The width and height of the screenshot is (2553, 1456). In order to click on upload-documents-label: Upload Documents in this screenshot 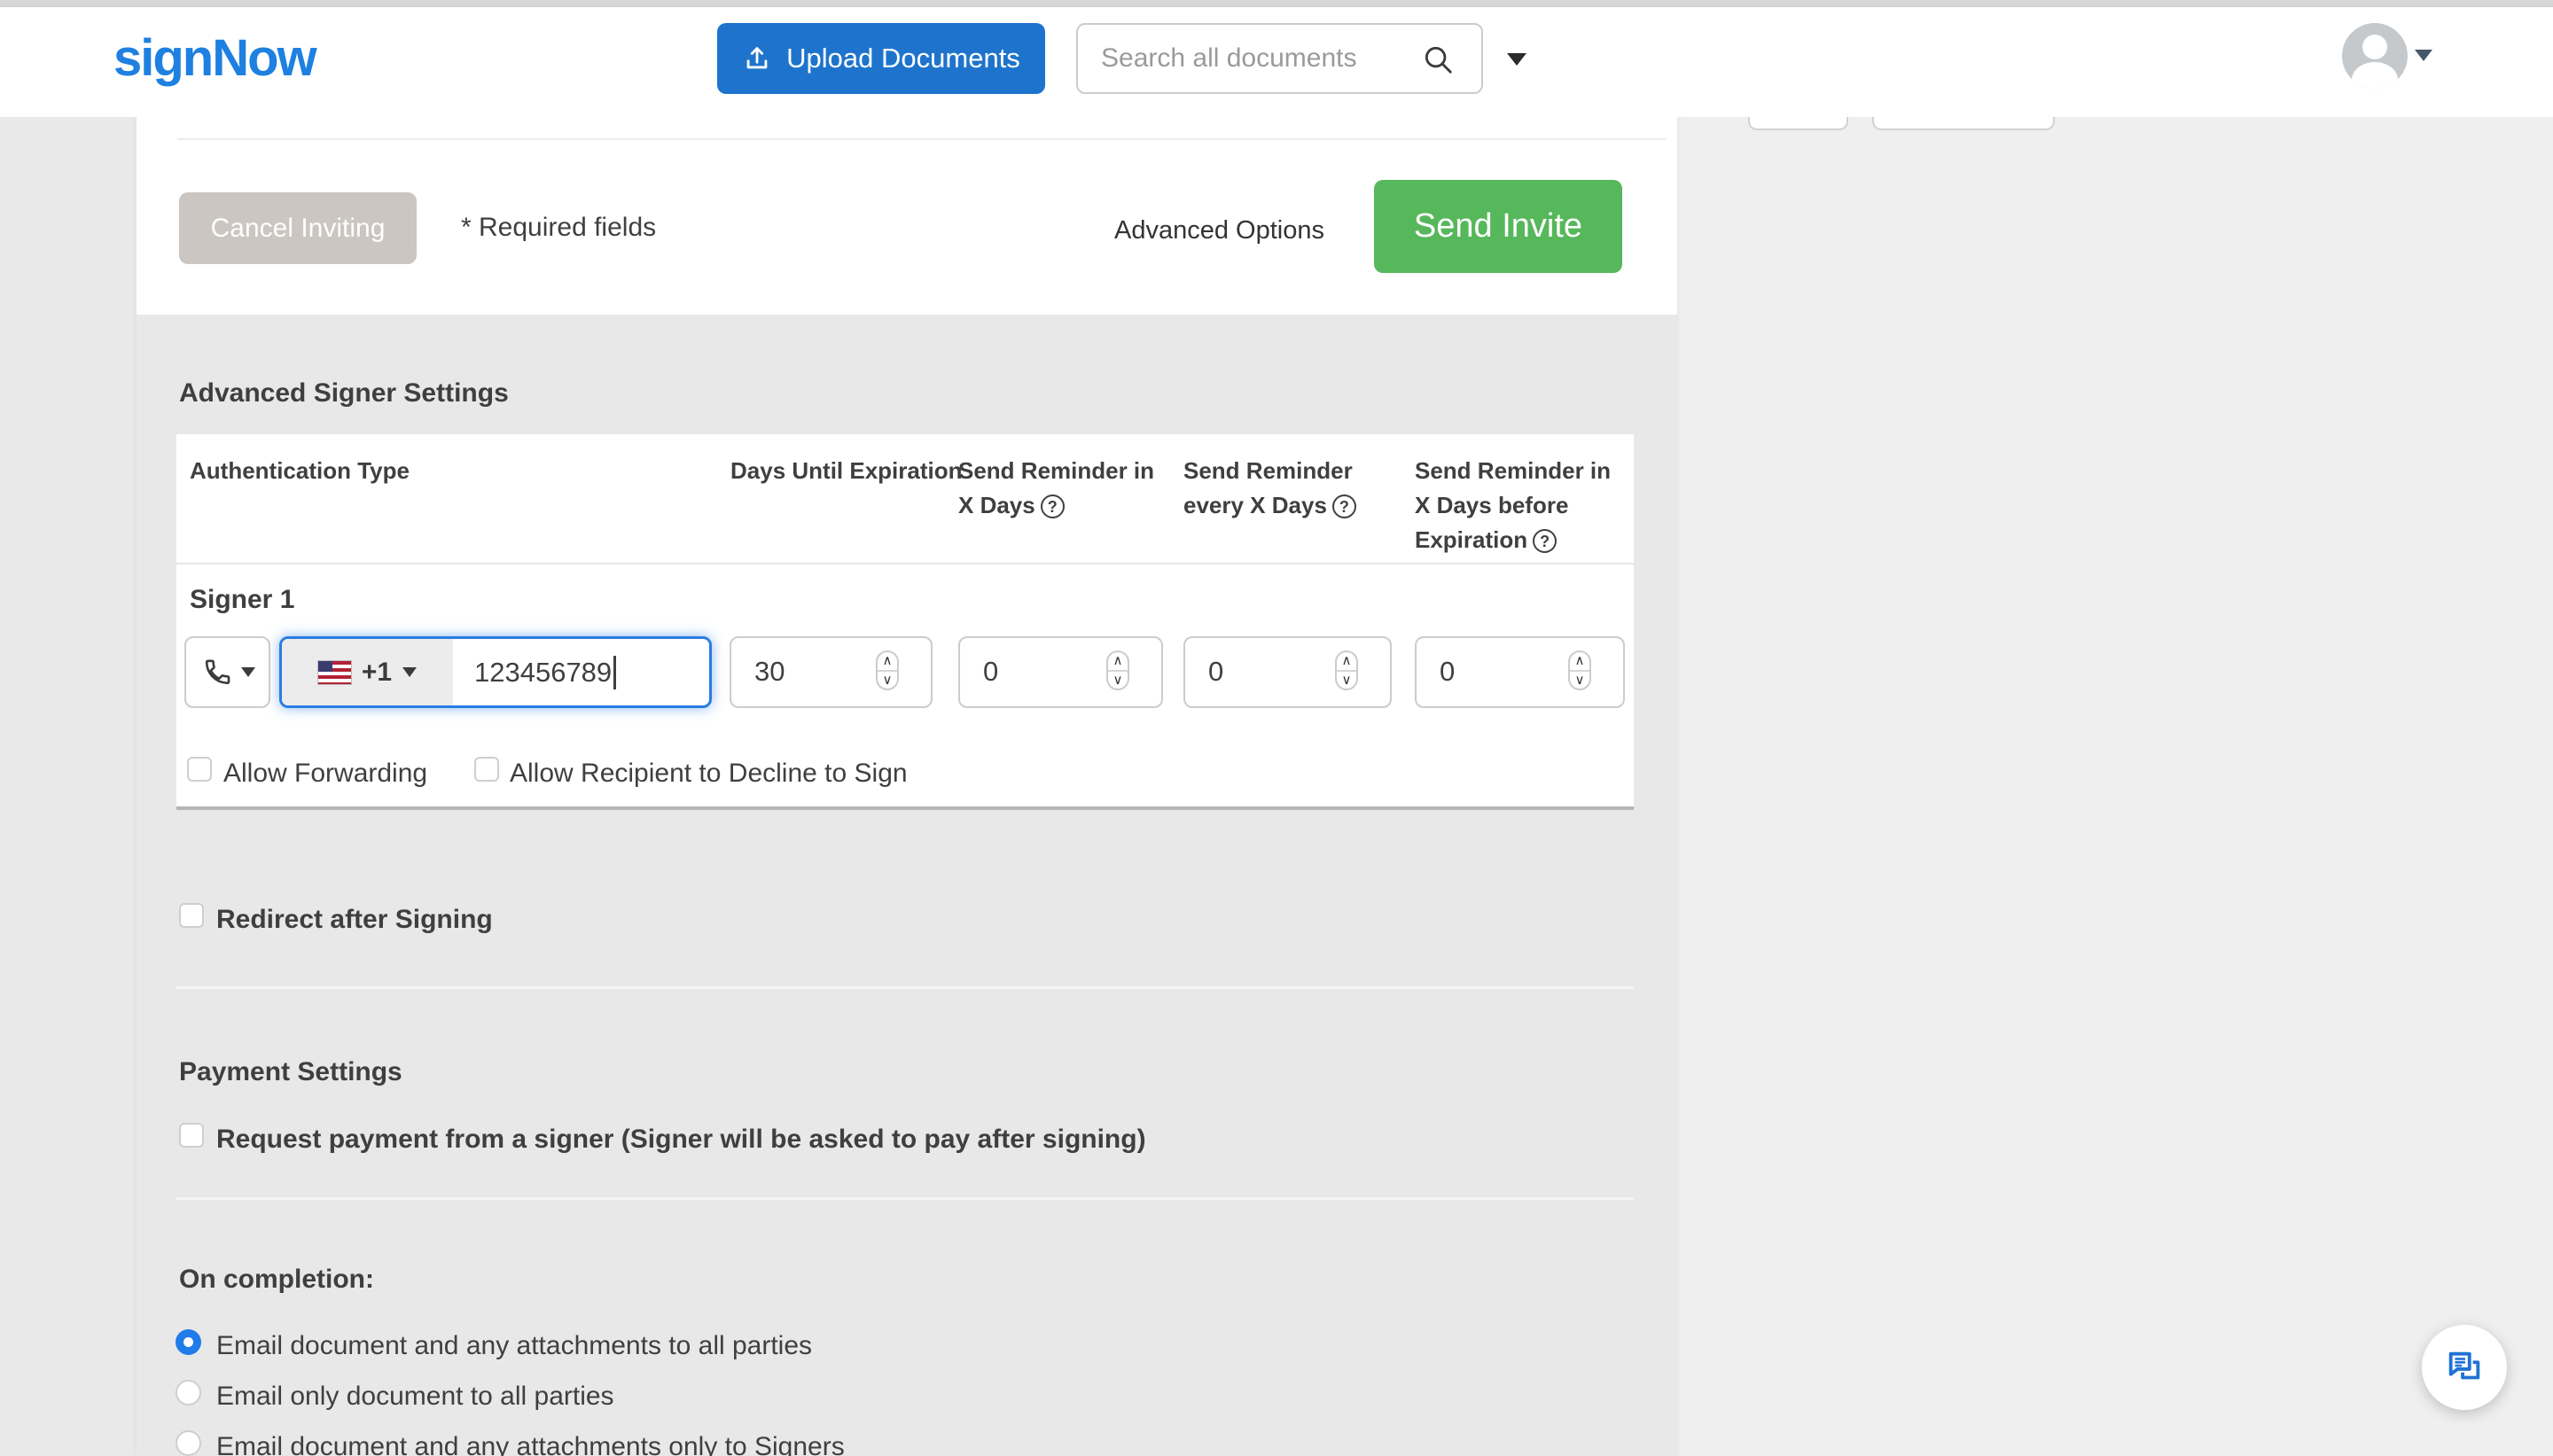, I will do `click(903, 58)`.